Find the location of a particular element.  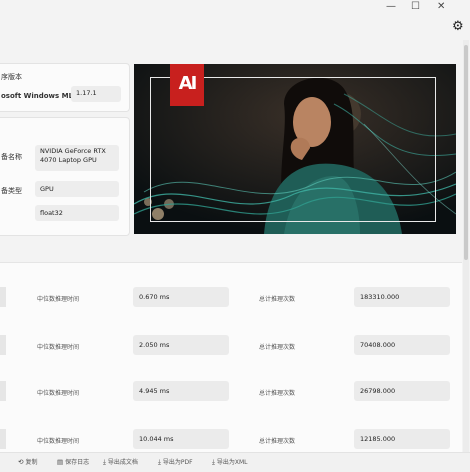

scrollbar-thumb is located at coordinates (466, 152).